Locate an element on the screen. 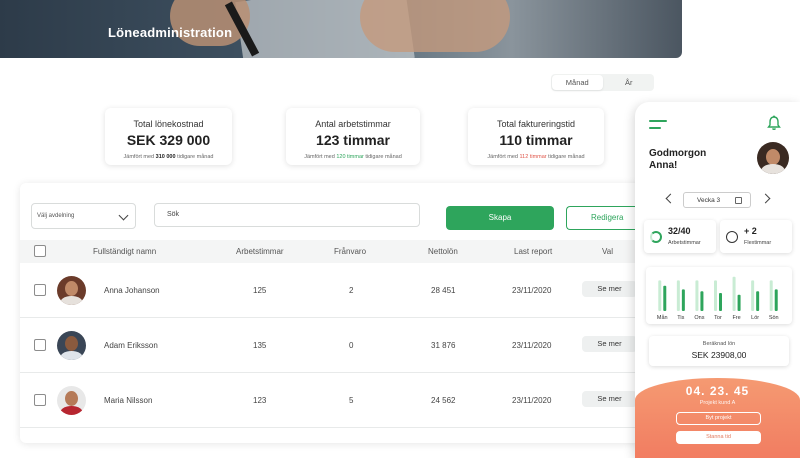 Image resolution: width=800 pixels, height=458 pixels. stat-label: Total lönekostnad is located at coordinates (168, 124).